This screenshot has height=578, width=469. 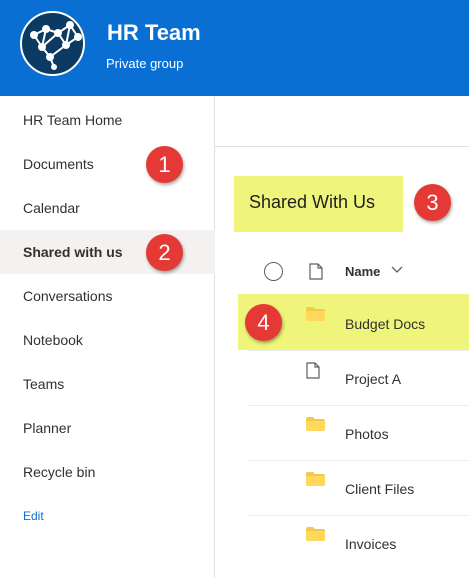 I want to click on page-title: Shared With Us, so click(x=312, y=202).